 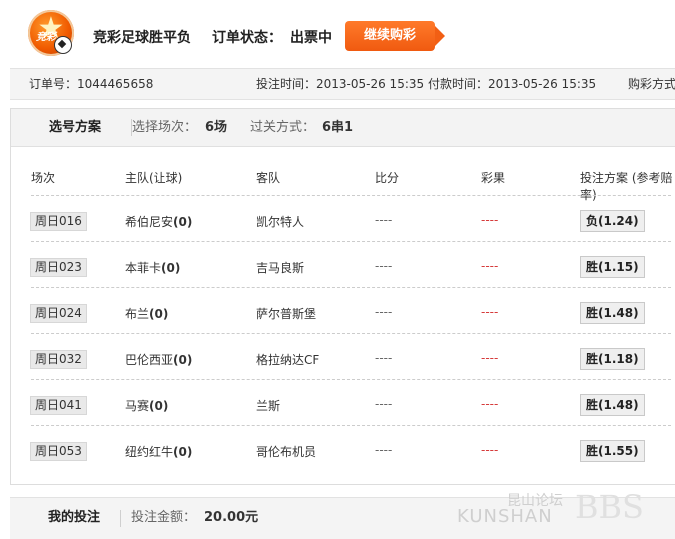 What do you see at coordinates (58, 359) in the screenshot?
I see `match-number: 周日032` at bounding box center [58, 359].